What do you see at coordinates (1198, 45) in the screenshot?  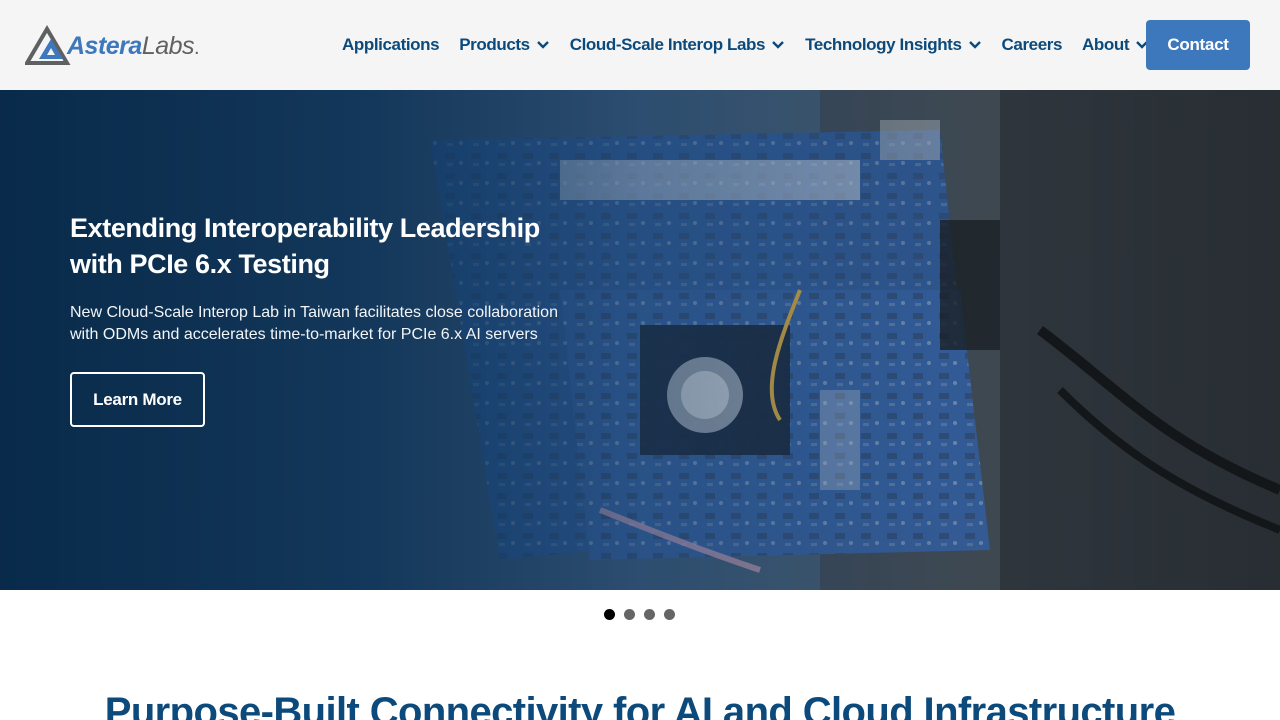 I see `contact-button: Contact` at bounding box center [1198, 45].